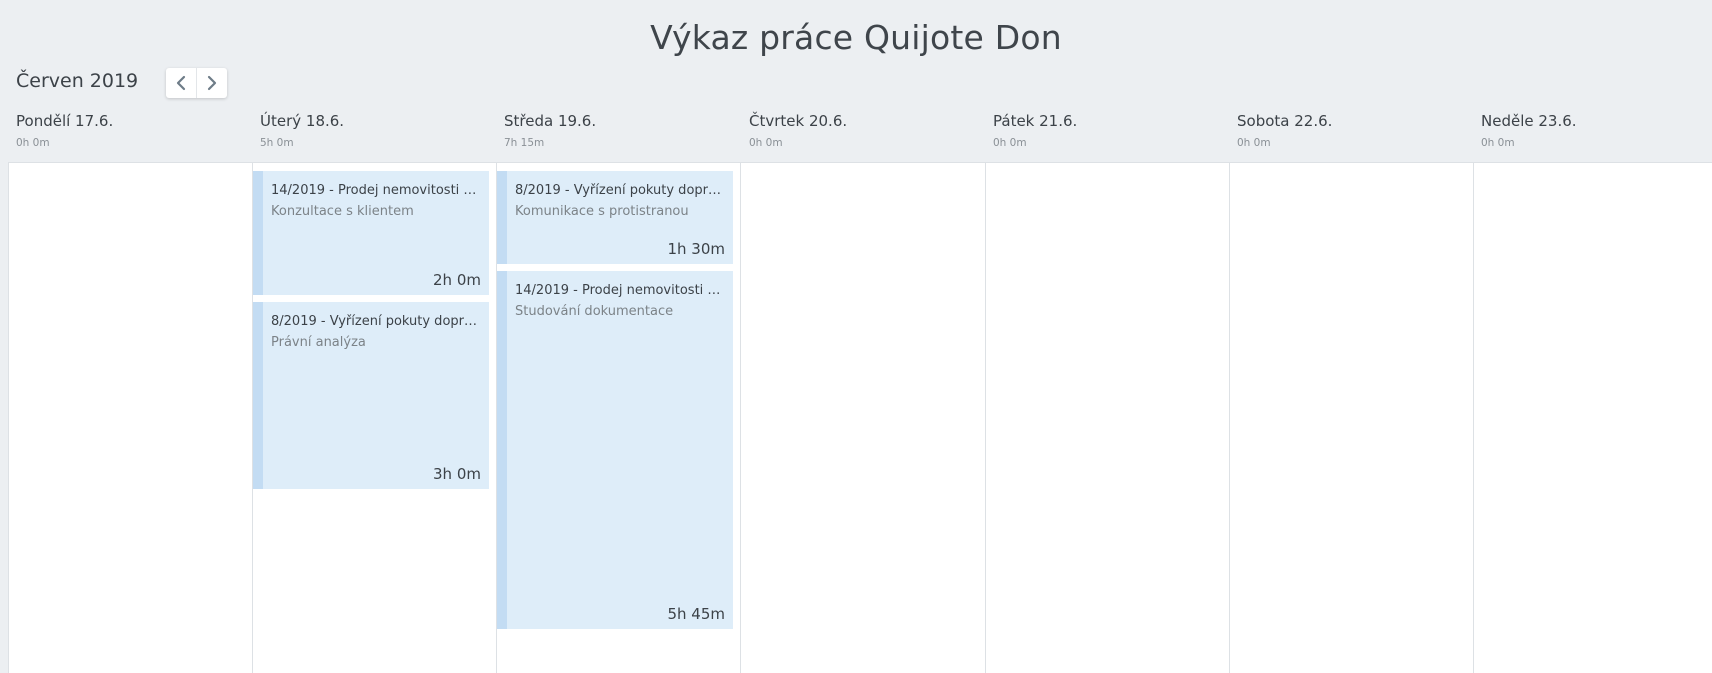 This screenshot has width=1712, height=673. What do you see at coordinates (1529, 121) in the screenshot?
I see `day-name: Neděle 23.6.` at bounding box center [1529, 121].